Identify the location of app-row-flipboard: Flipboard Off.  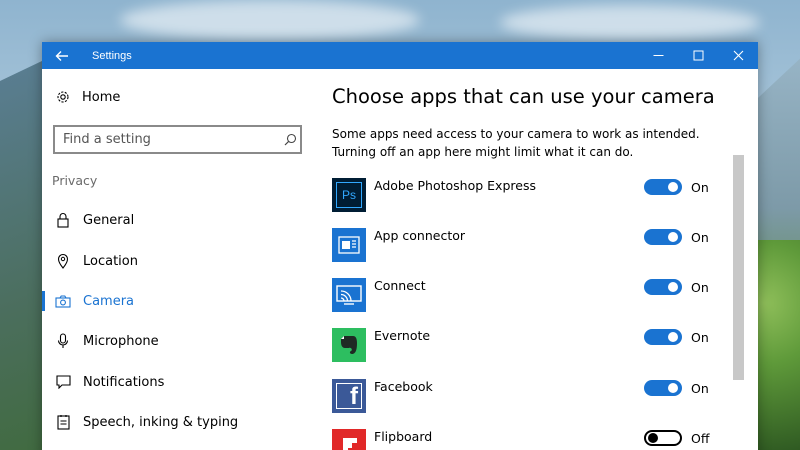
(532, 439).